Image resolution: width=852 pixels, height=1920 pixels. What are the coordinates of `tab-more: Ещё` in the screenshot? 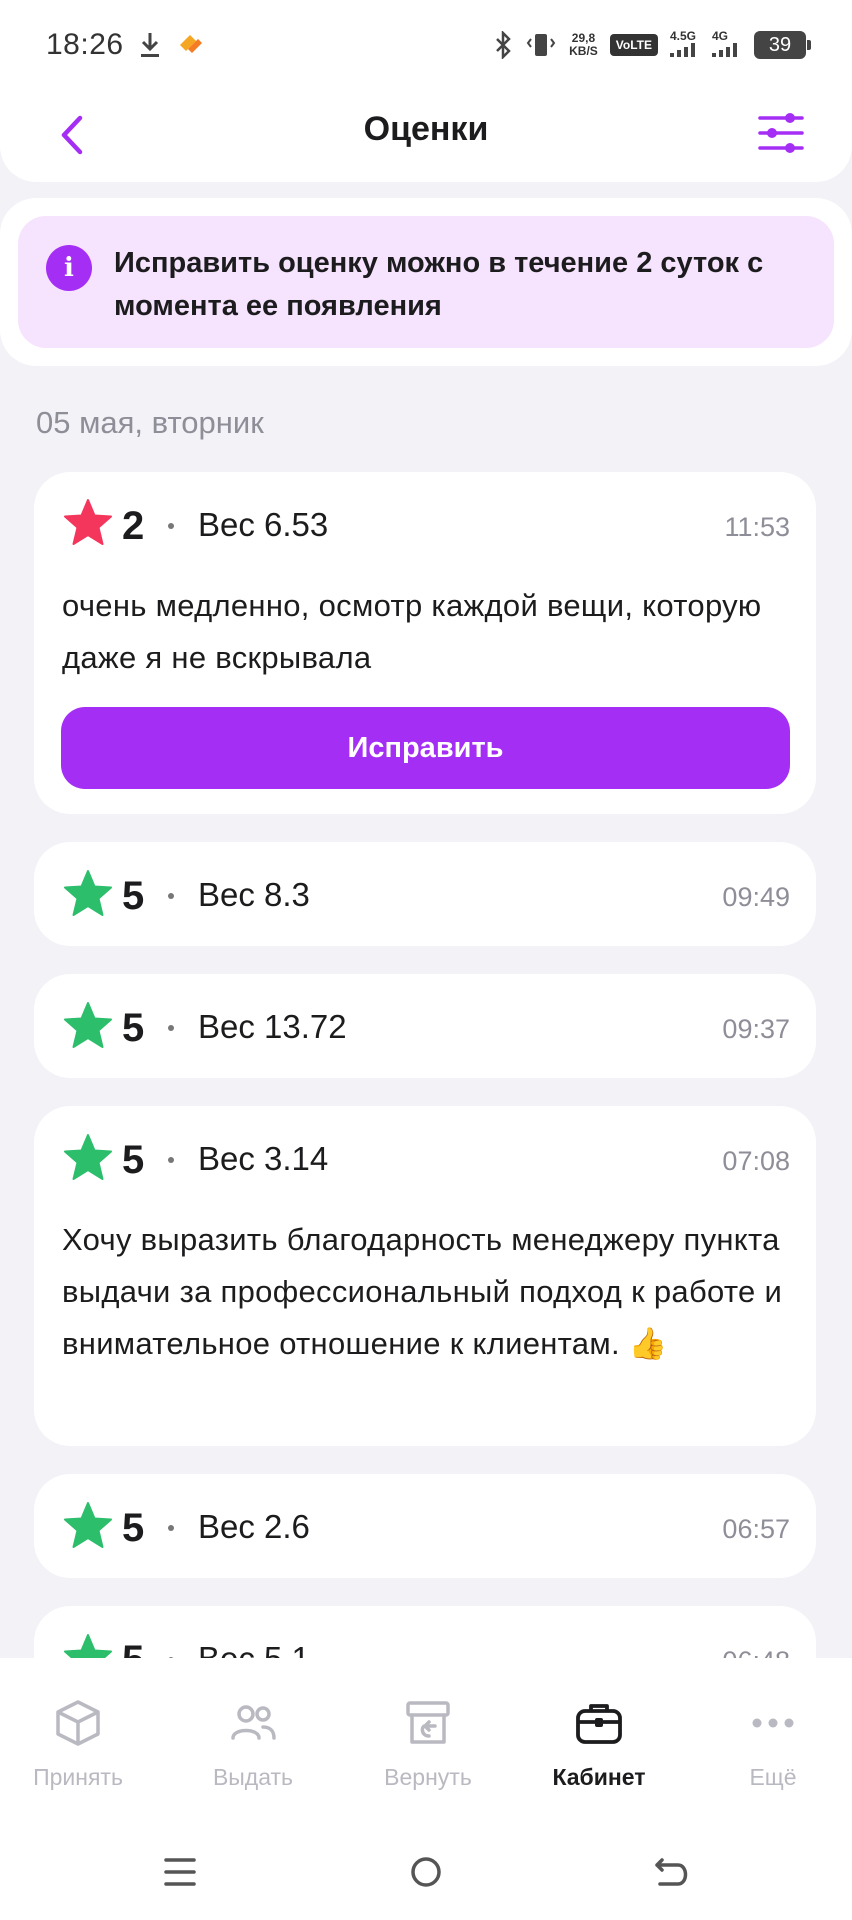 It's located at (770, 1753).